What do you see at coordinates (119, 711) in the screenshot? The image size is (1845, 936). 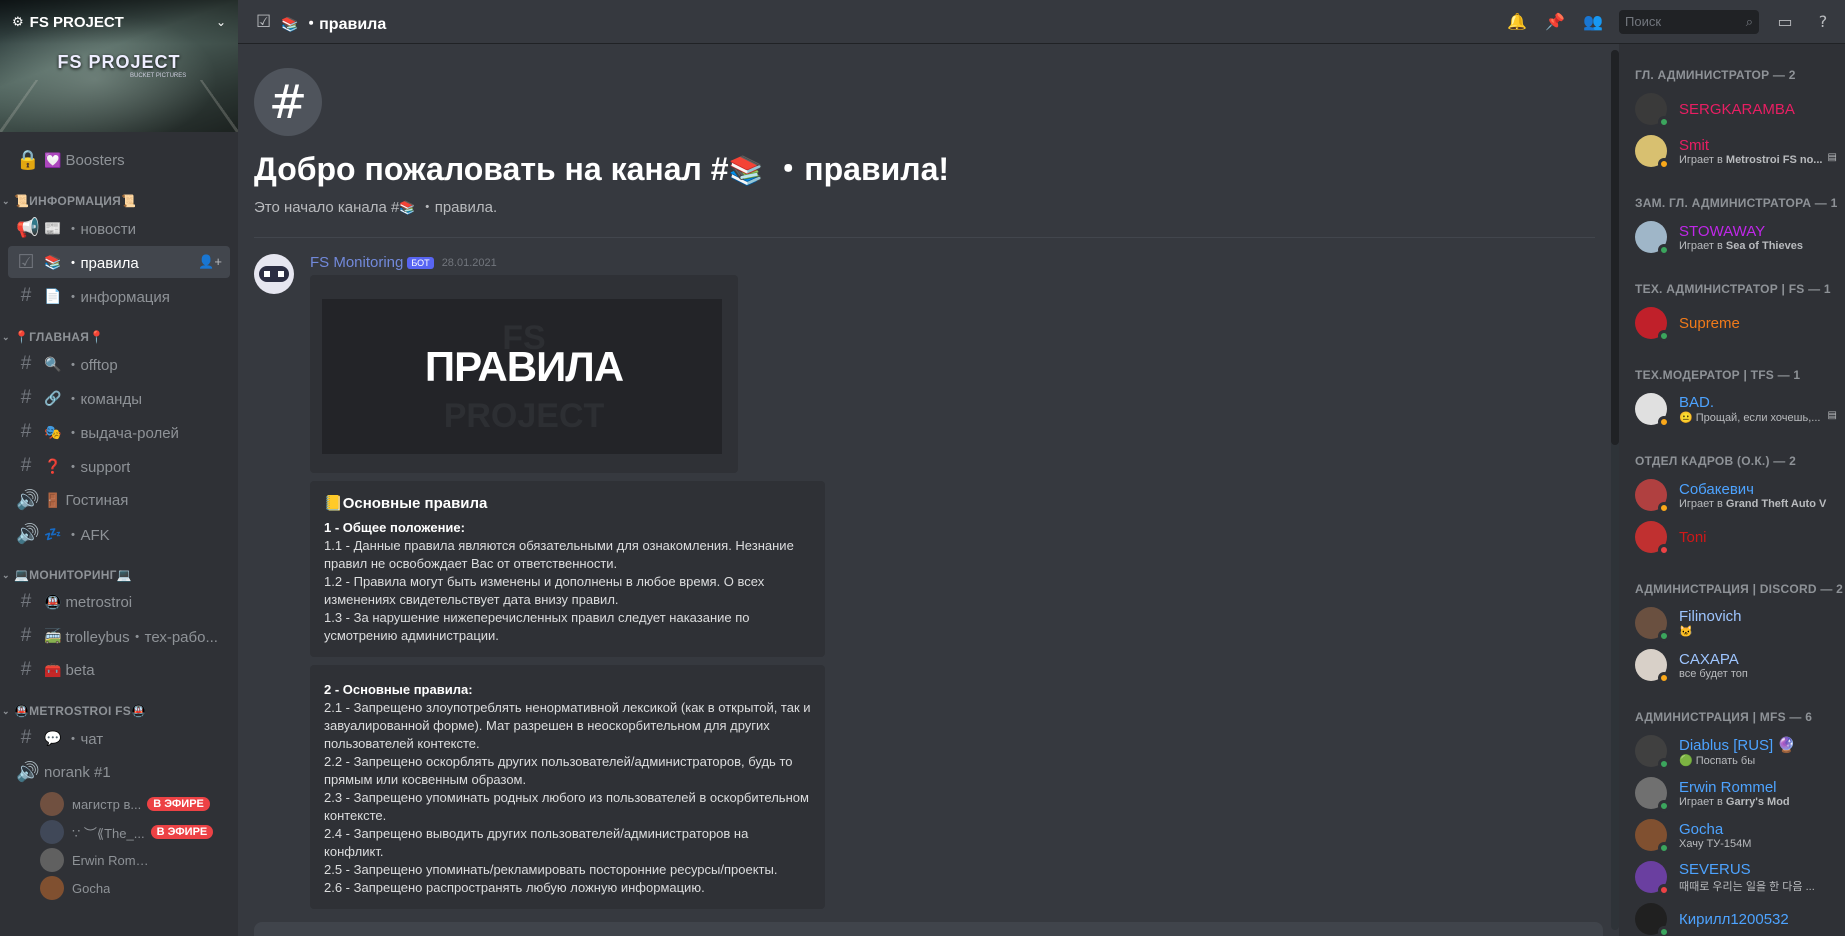 I see `category-header: ⌄ 🚇METROSTROI FS🚇` at bounding box center [119, 711].